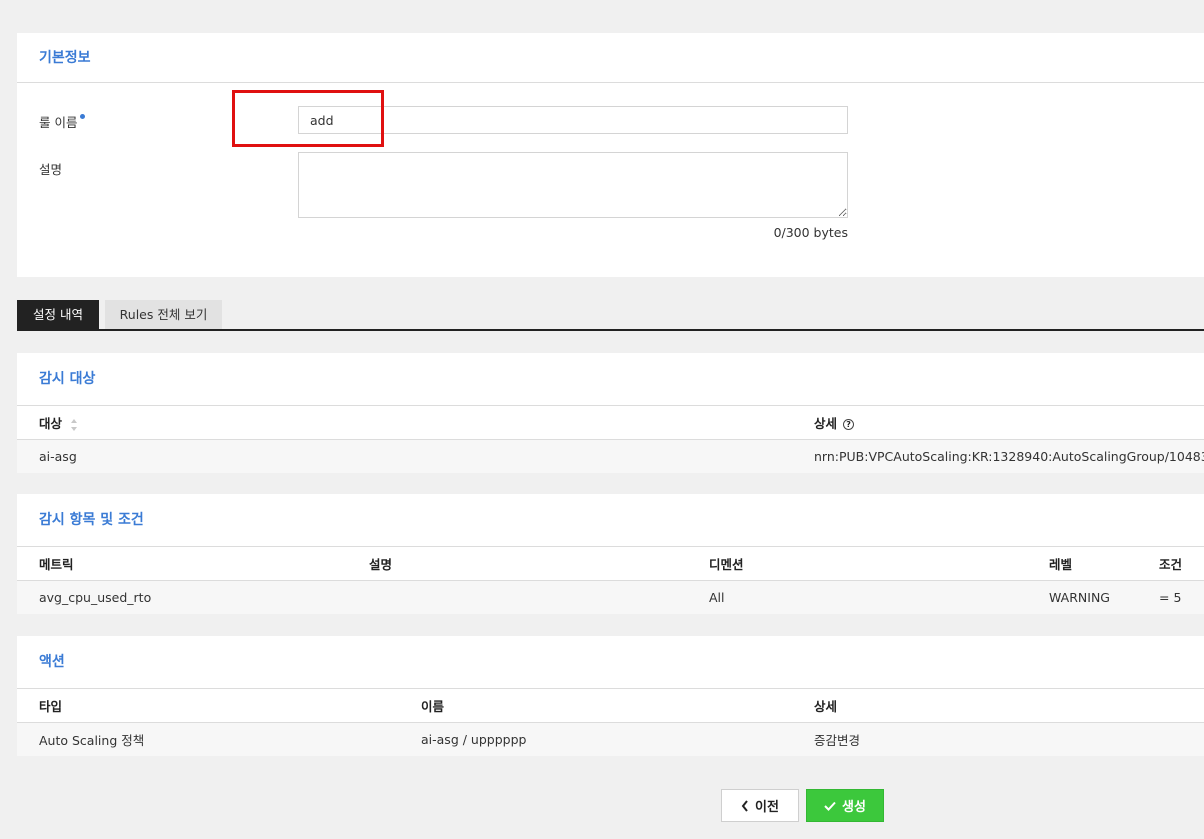 The width and height of the screenshot is (1204, 839). Describe the element at coordinates (830, 806) in the screenshot. I see `check-icon` at that location.